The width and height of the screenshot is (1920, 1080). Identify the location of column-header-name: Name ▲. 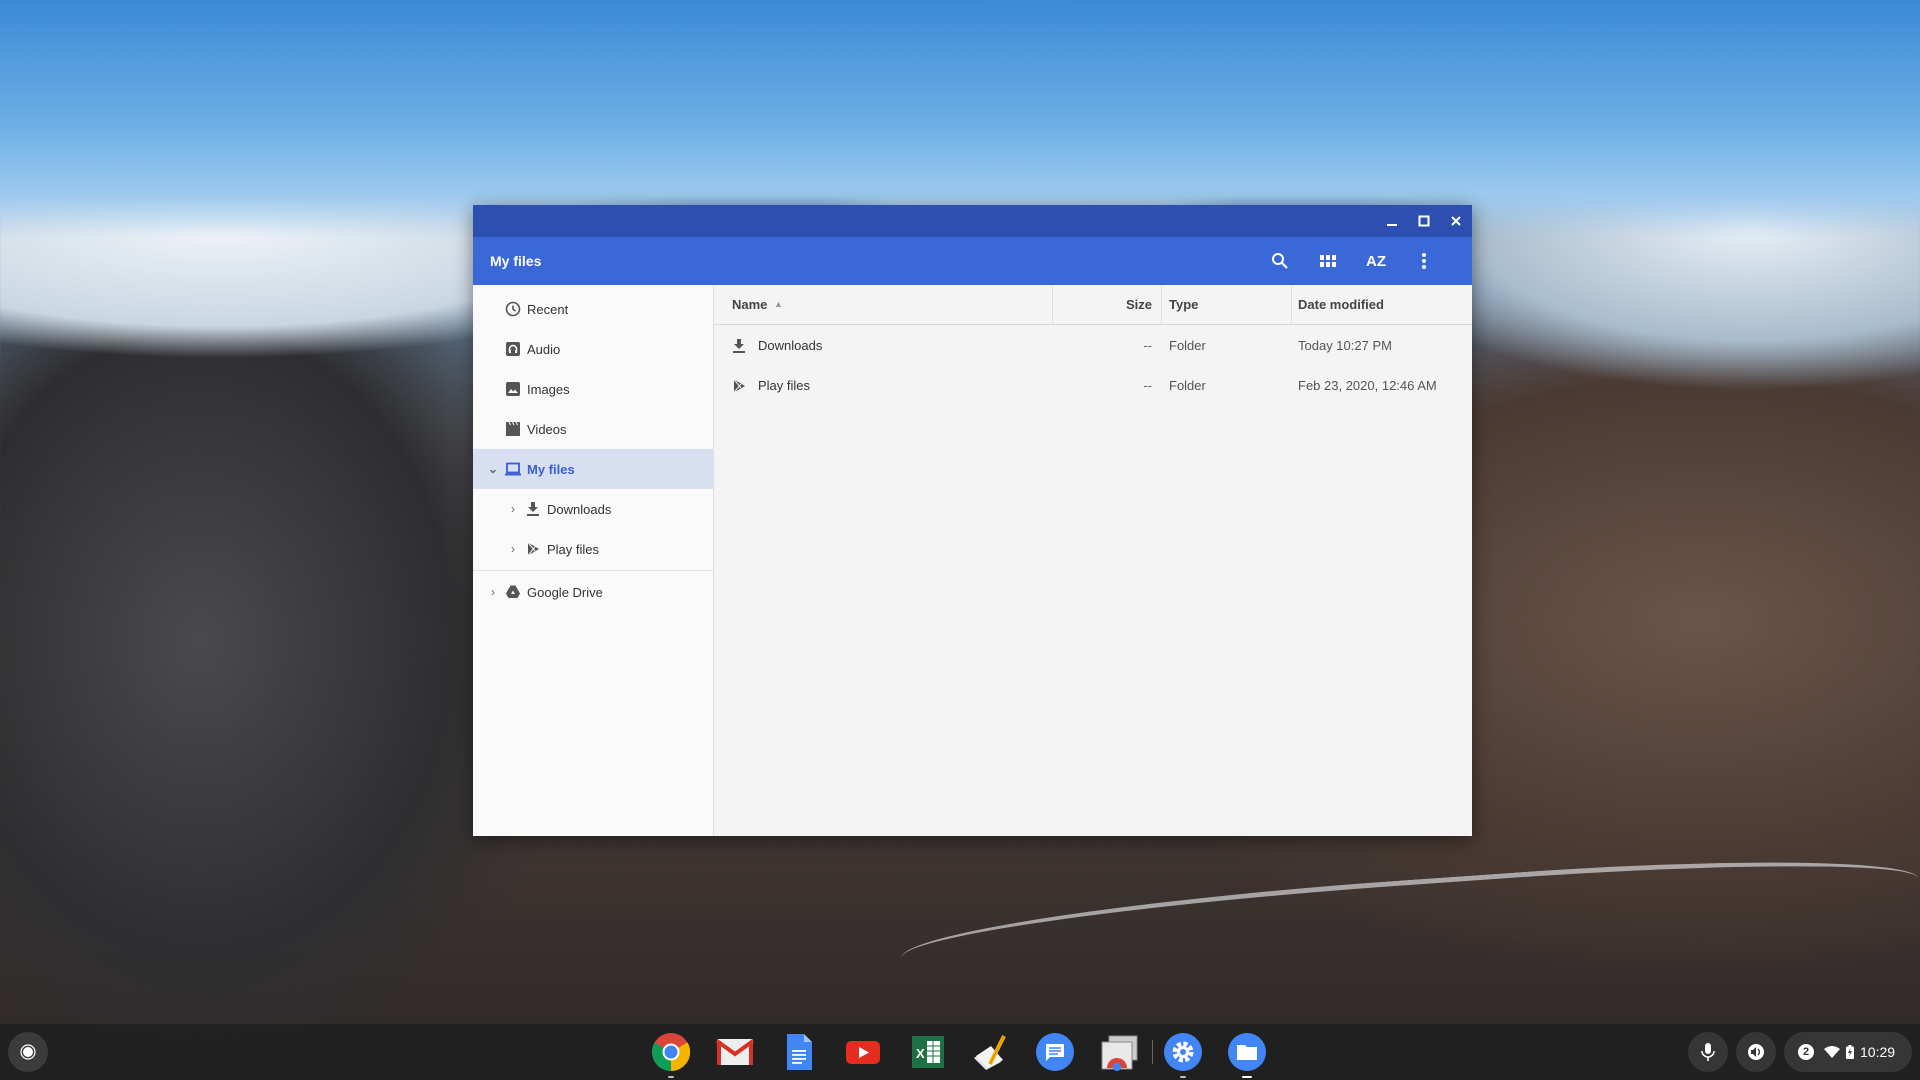
(757, 304).